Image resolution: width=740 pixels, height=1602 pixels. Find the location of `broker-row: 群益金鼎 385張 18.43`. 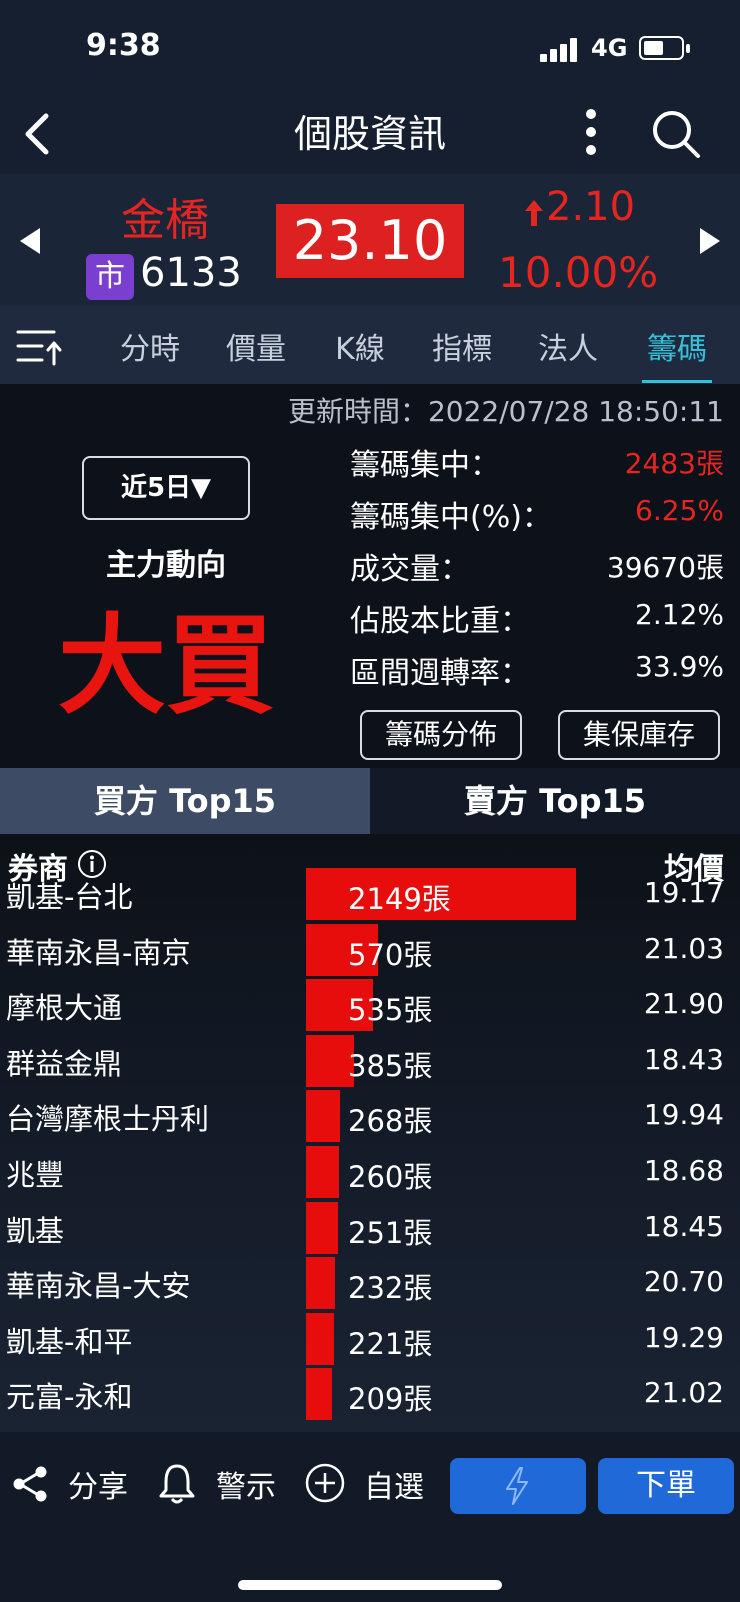

broker-row: 群益金鼎 385張 18.43 is located at coordinates (370, 1061).